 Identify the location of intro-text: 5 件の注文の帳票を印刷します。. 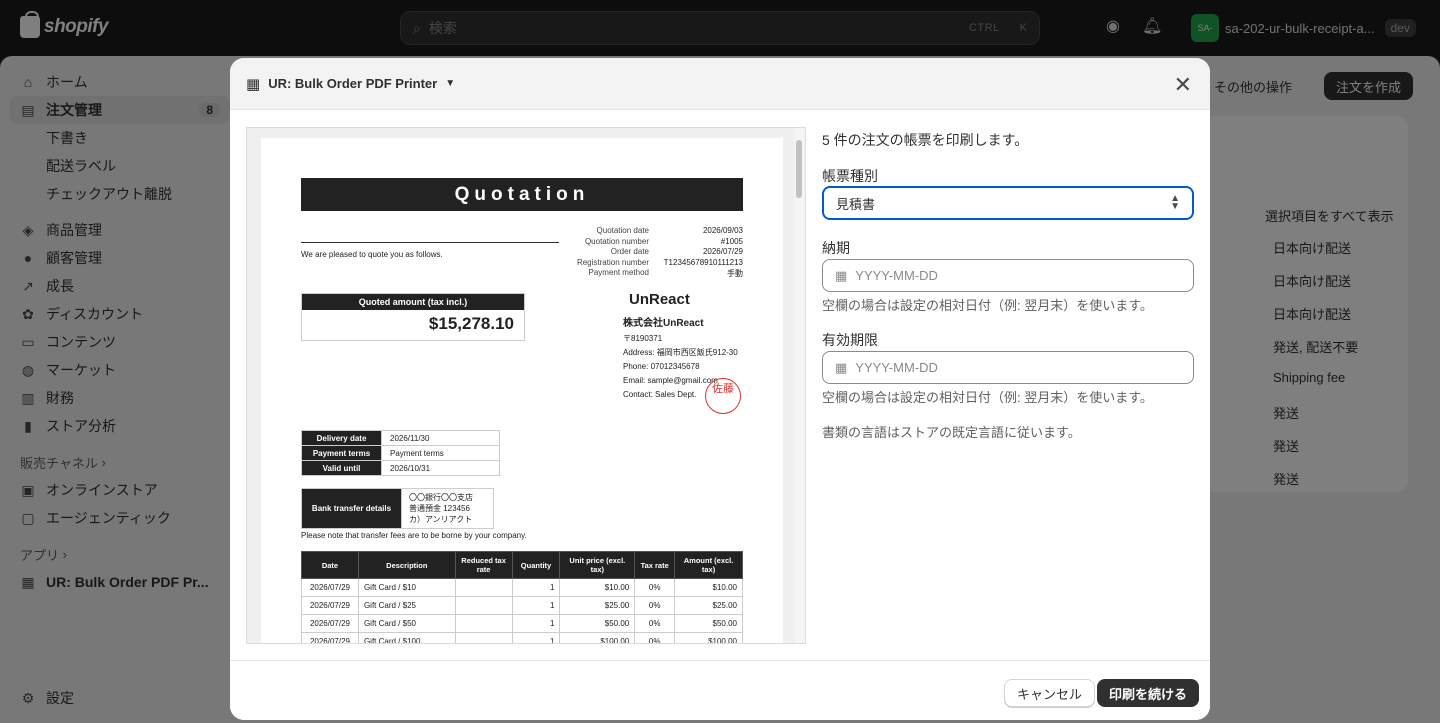
(925, 140).